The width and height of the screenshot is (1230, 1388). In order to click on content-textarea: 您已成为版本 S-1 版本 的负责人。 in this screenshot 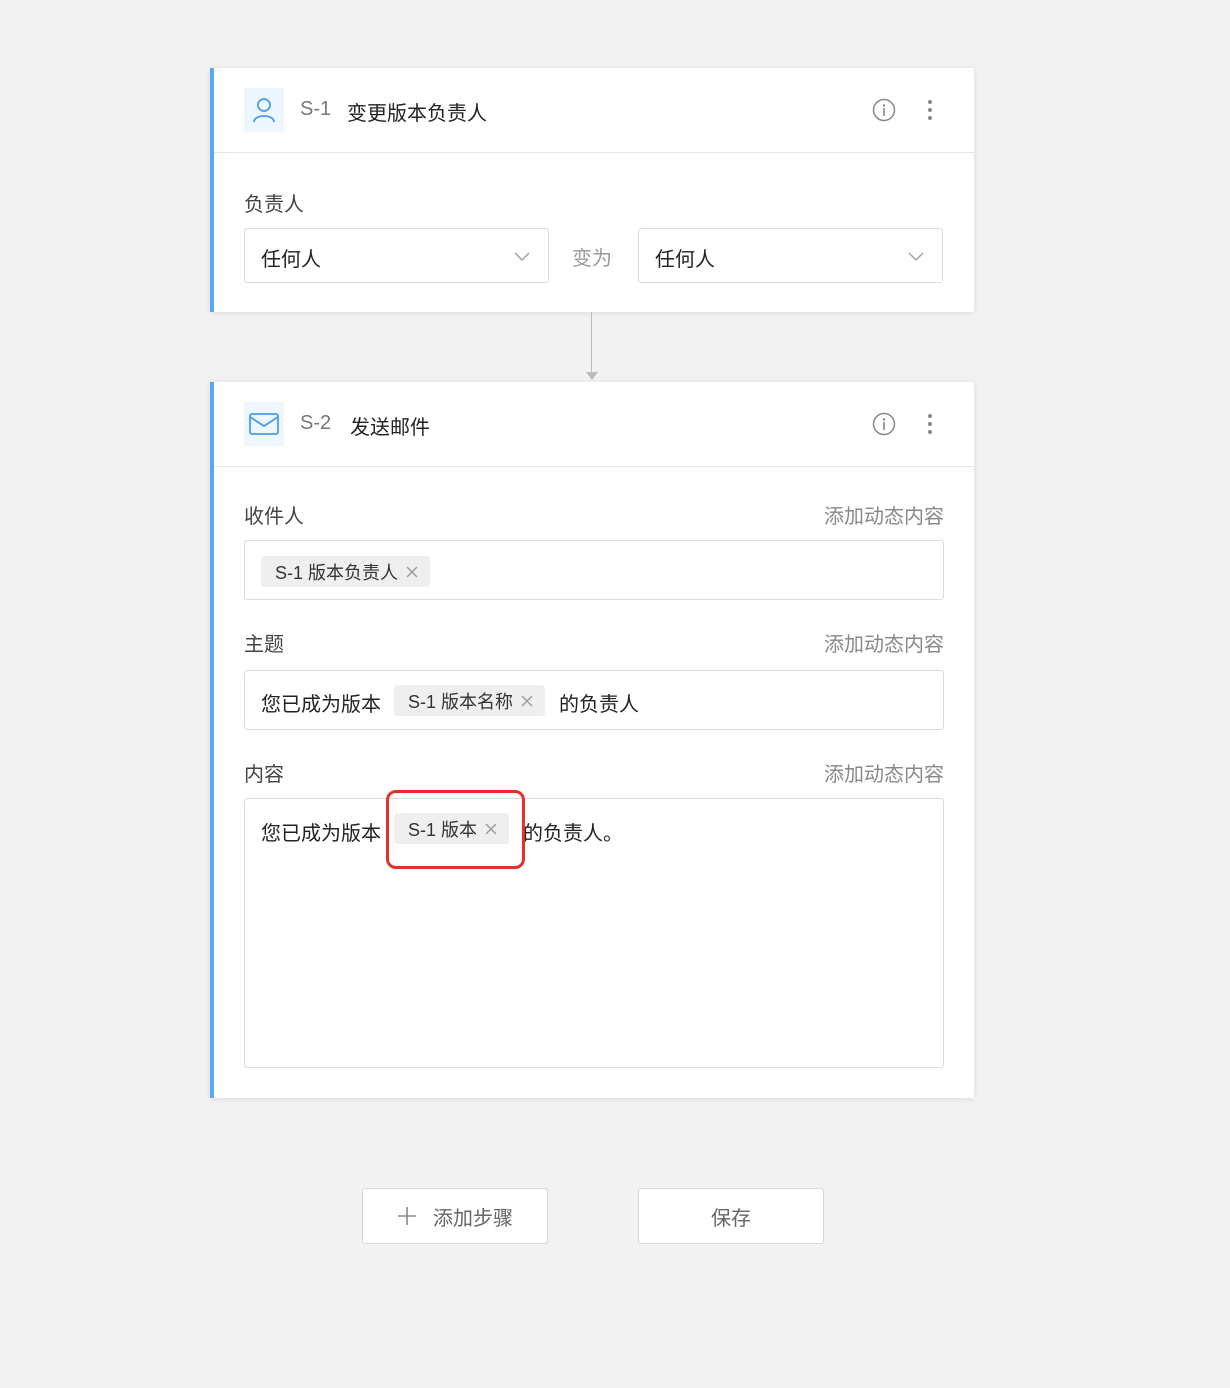, I will do `click(594, 933)`.